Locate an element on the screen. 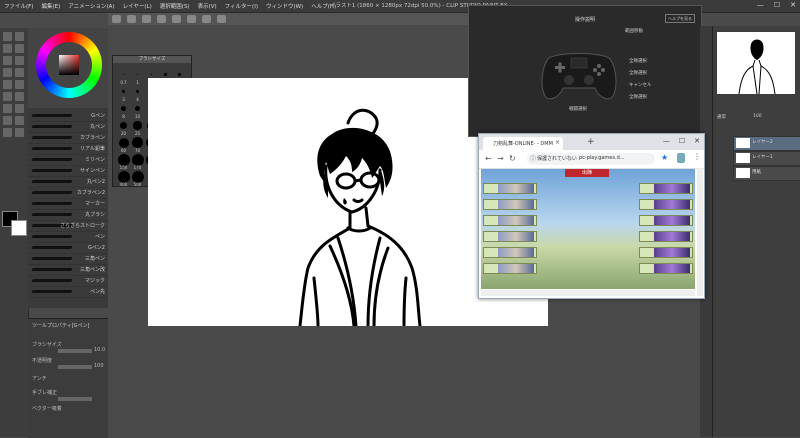 The height and width of the screenshot is (438, 800). browser-horizontal-scrollbar is located at coordinates (588, 293).